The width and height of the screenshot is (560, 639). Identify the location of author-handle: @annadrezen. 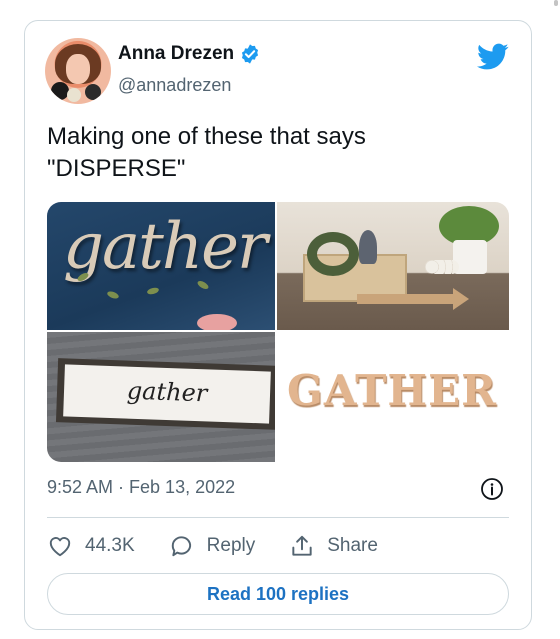
(174, 85).